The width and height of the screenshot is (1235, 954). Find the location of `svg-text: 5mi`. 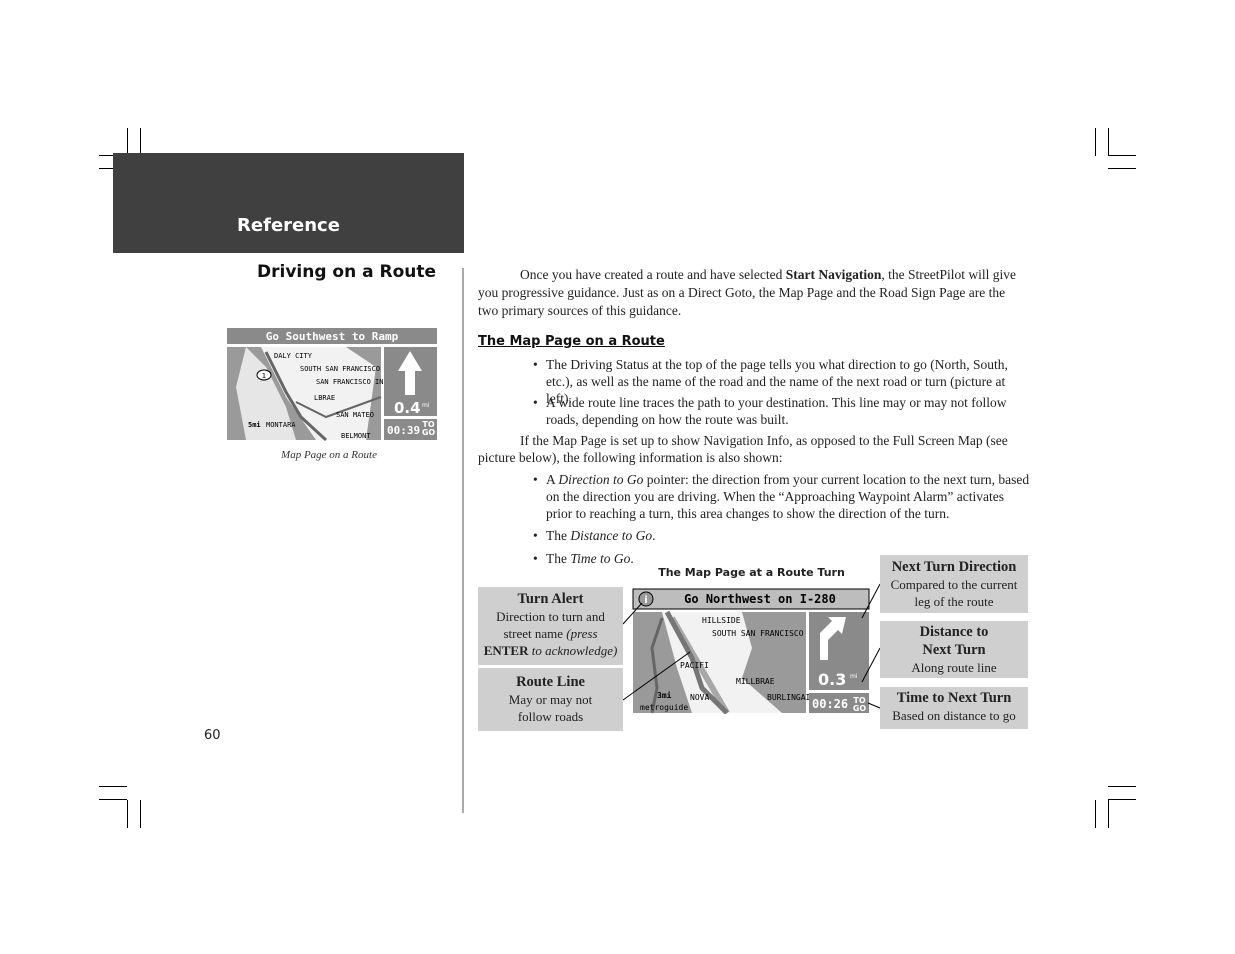

svg-text: 5mi is located at coordinates (254, 425).